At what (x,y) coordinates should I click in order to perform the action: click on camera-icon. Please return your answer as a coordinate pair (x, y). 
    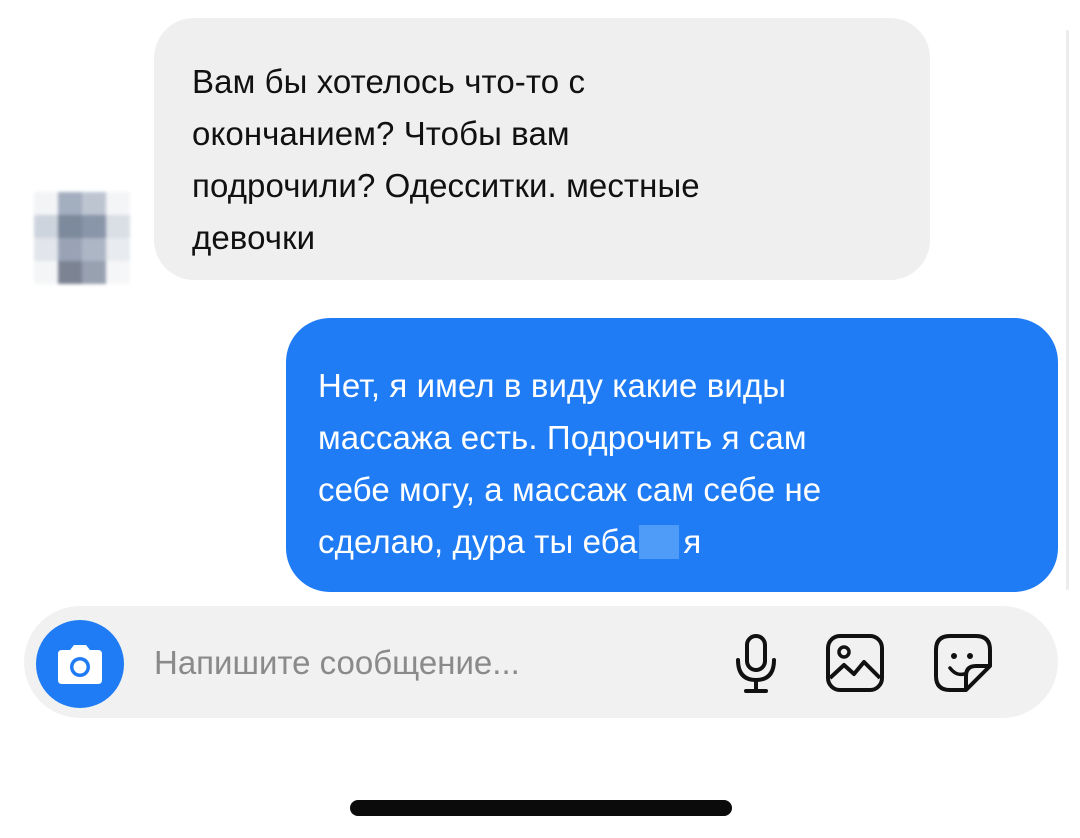
    Looking at the image, I should click on (80, 664).